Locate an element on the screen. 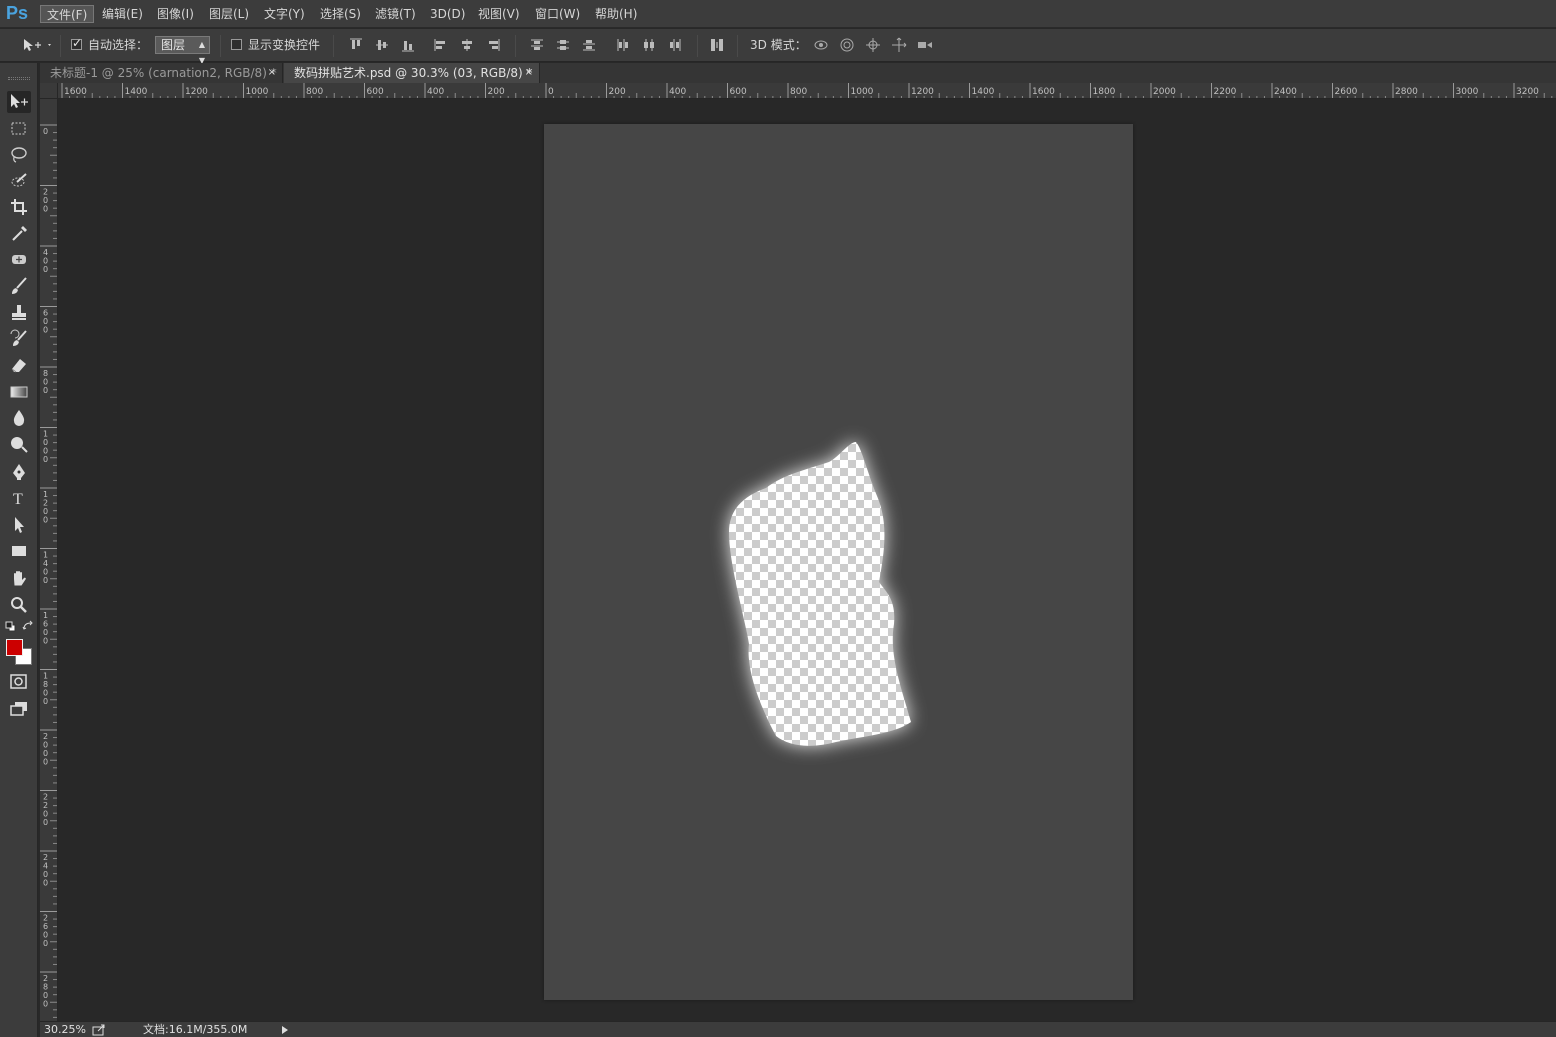 The height and width of the screenshot is (1037, 1556). foreground-color-swatch is located at coordinates (14, 647).